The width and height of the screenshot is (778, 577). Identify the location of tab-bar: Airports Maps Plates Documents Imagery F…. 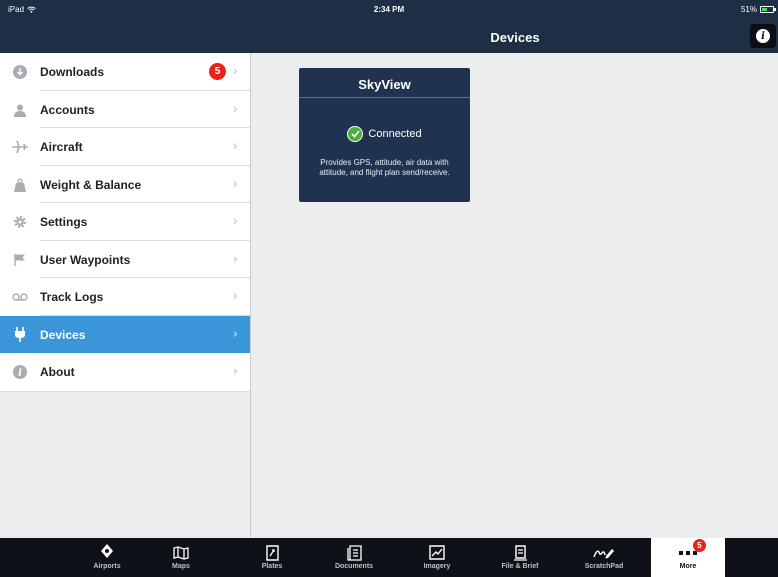
(389, 557).